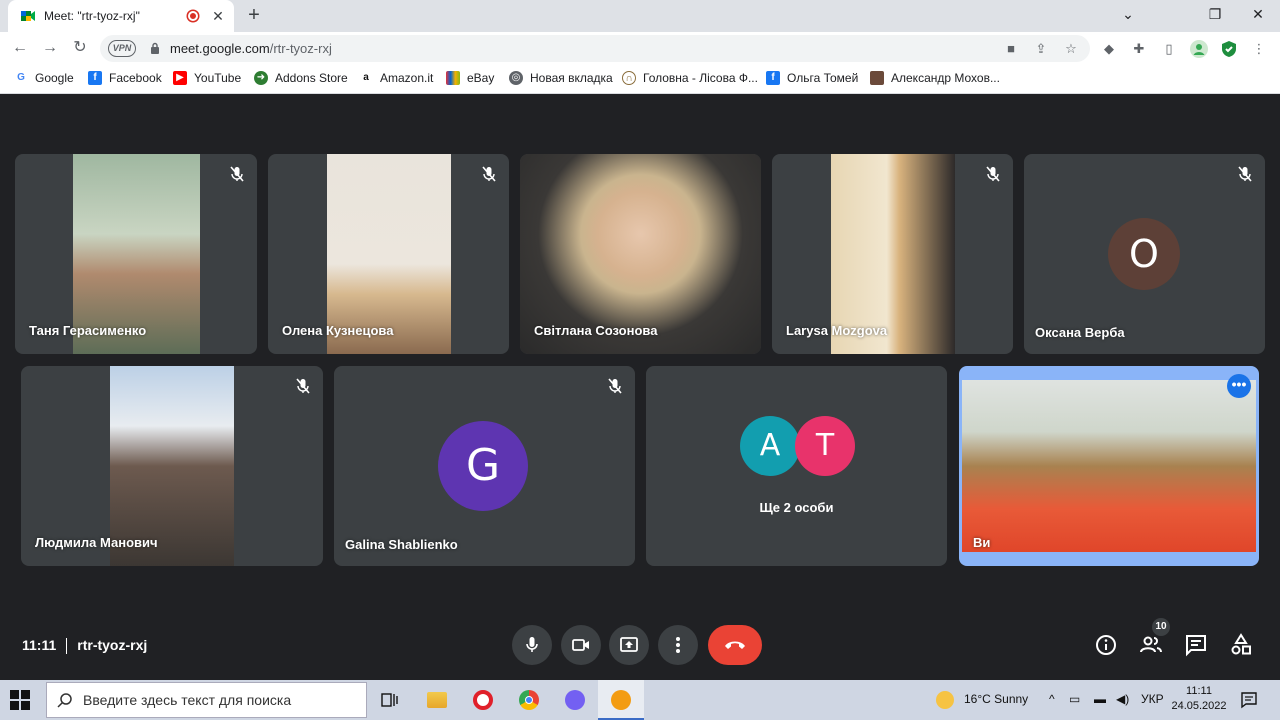 The image size is (1280, 720). What do you see at coordinates (1100, 699) in the screenshot?
I see `battery-icon: ▬` at bounding box center [1100, 699].